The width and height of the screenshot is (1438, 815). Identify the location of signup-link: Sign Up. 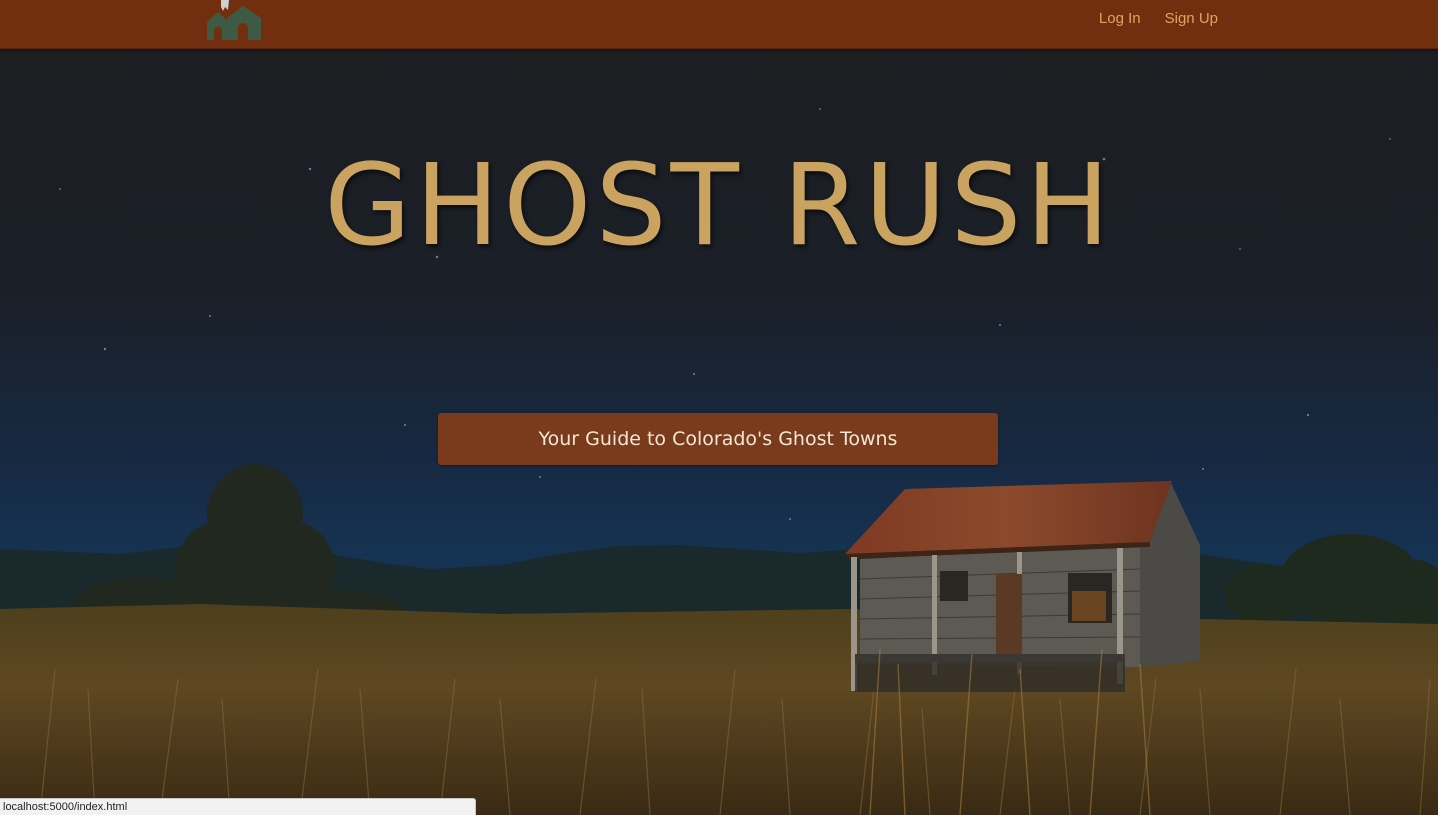
(1191, 19).